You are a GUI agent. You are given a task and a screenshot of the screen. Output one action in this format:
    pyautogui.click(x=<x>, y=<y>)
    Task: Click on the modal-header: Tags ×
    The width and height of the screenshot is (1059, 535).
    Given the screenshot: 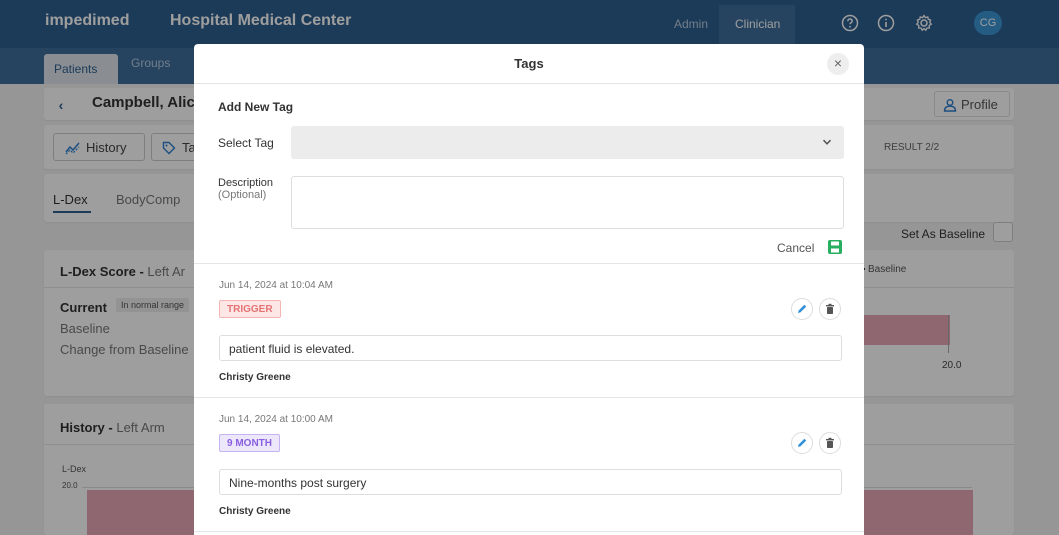 What is the action you would take?
    pyautogui.click(x=529, y=64)
    